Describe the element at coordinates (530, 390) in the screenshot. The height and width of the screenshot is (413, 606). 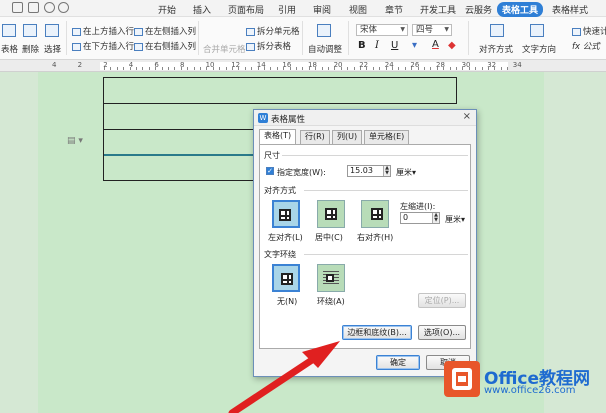
I see `watermark-url: www.office26.com` at that location.